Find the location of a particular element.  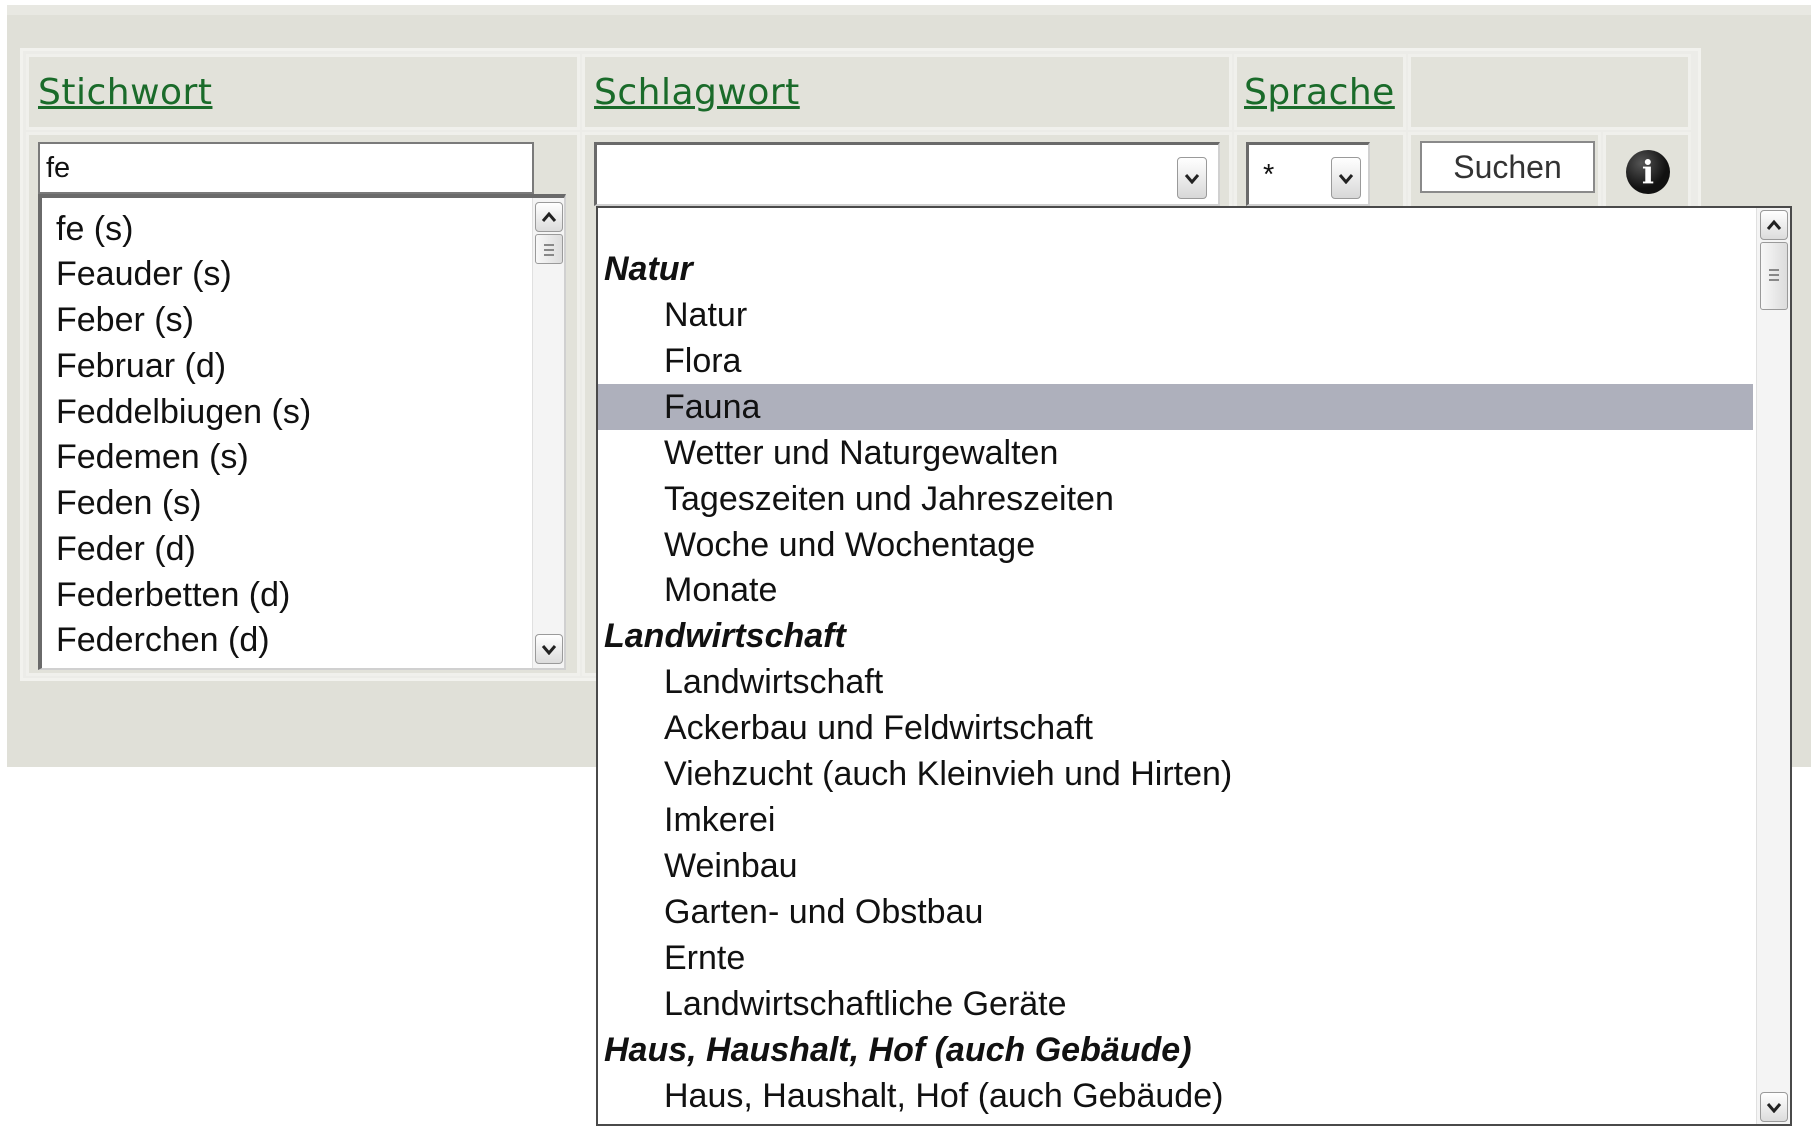

schlagwort-dropdown-button is located at coordinates (1192, 178).